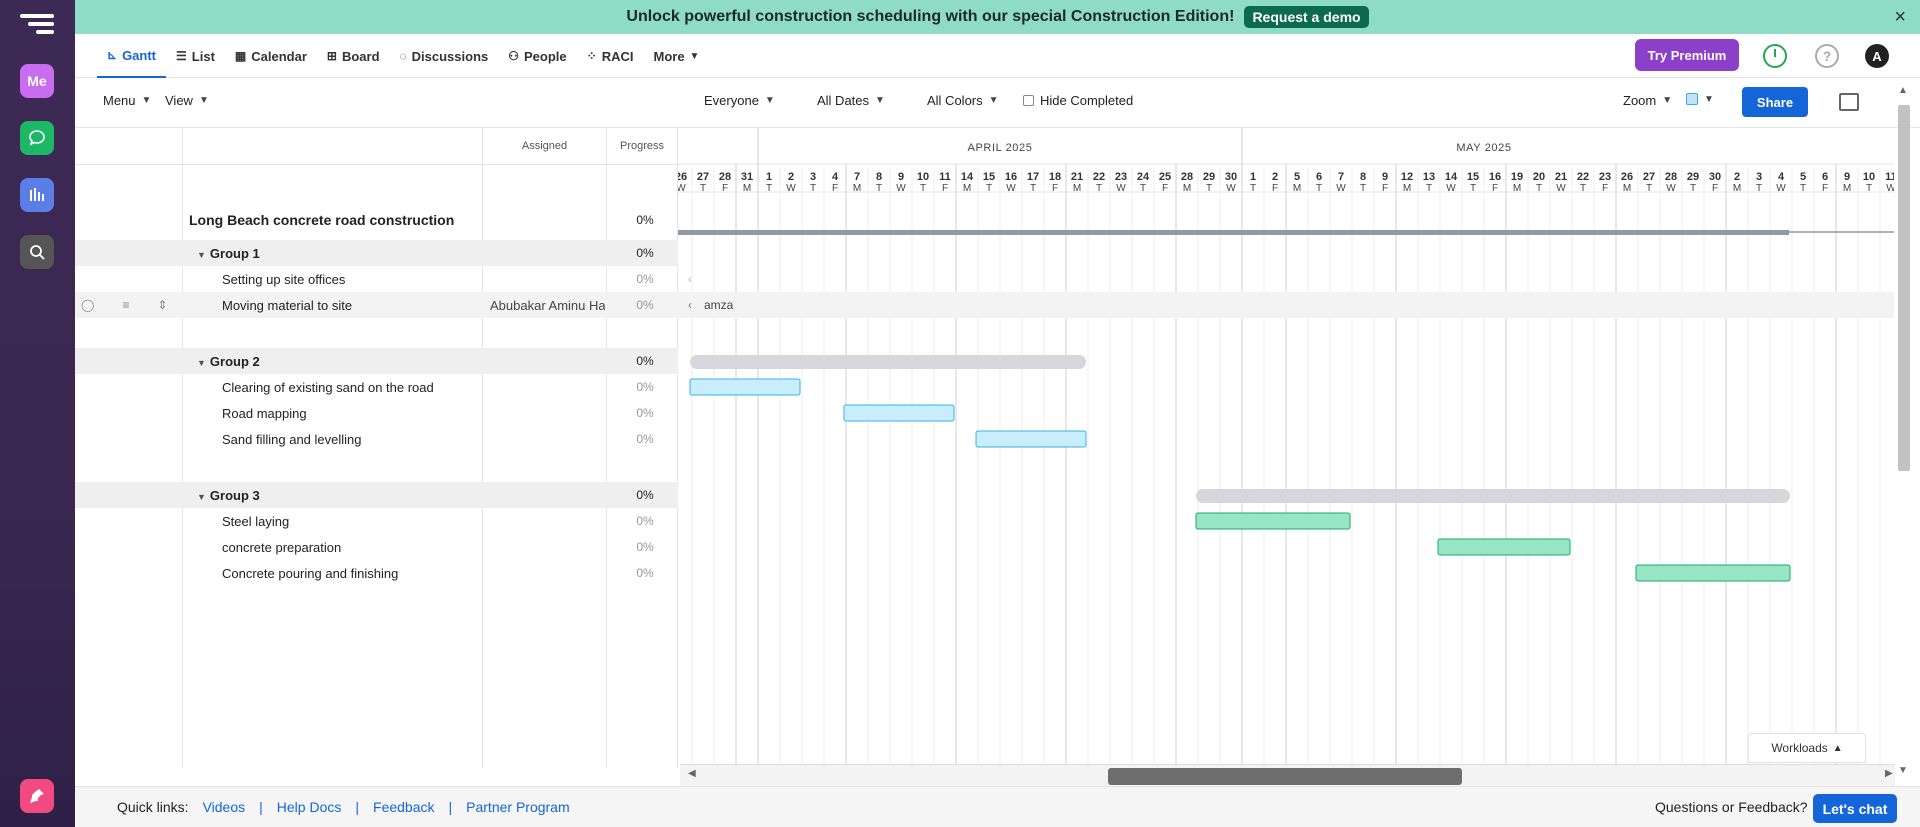  Describe the element at coordinates (234, 495) in the screenshot. I see `row-label: Group 3` at that location.